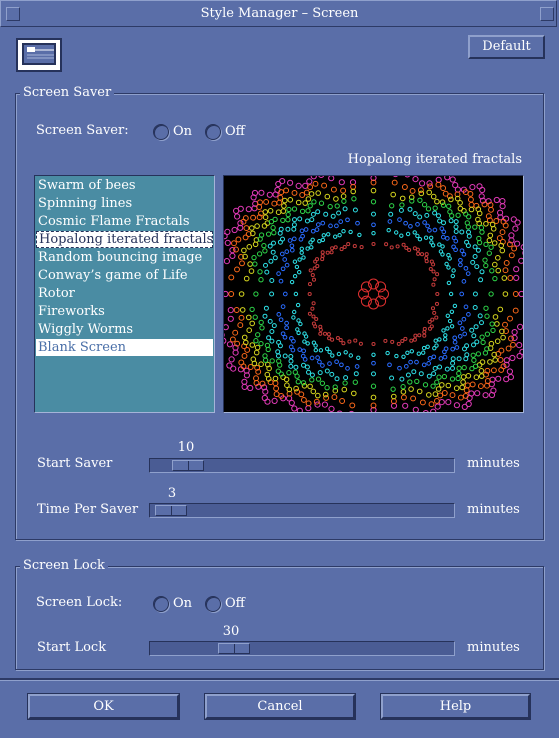 The image size is (559, 738). What do you see at coordinates (235, 131) in the screenshot?
I see `saver-off-label: Off` at bounding box center [235, 131].